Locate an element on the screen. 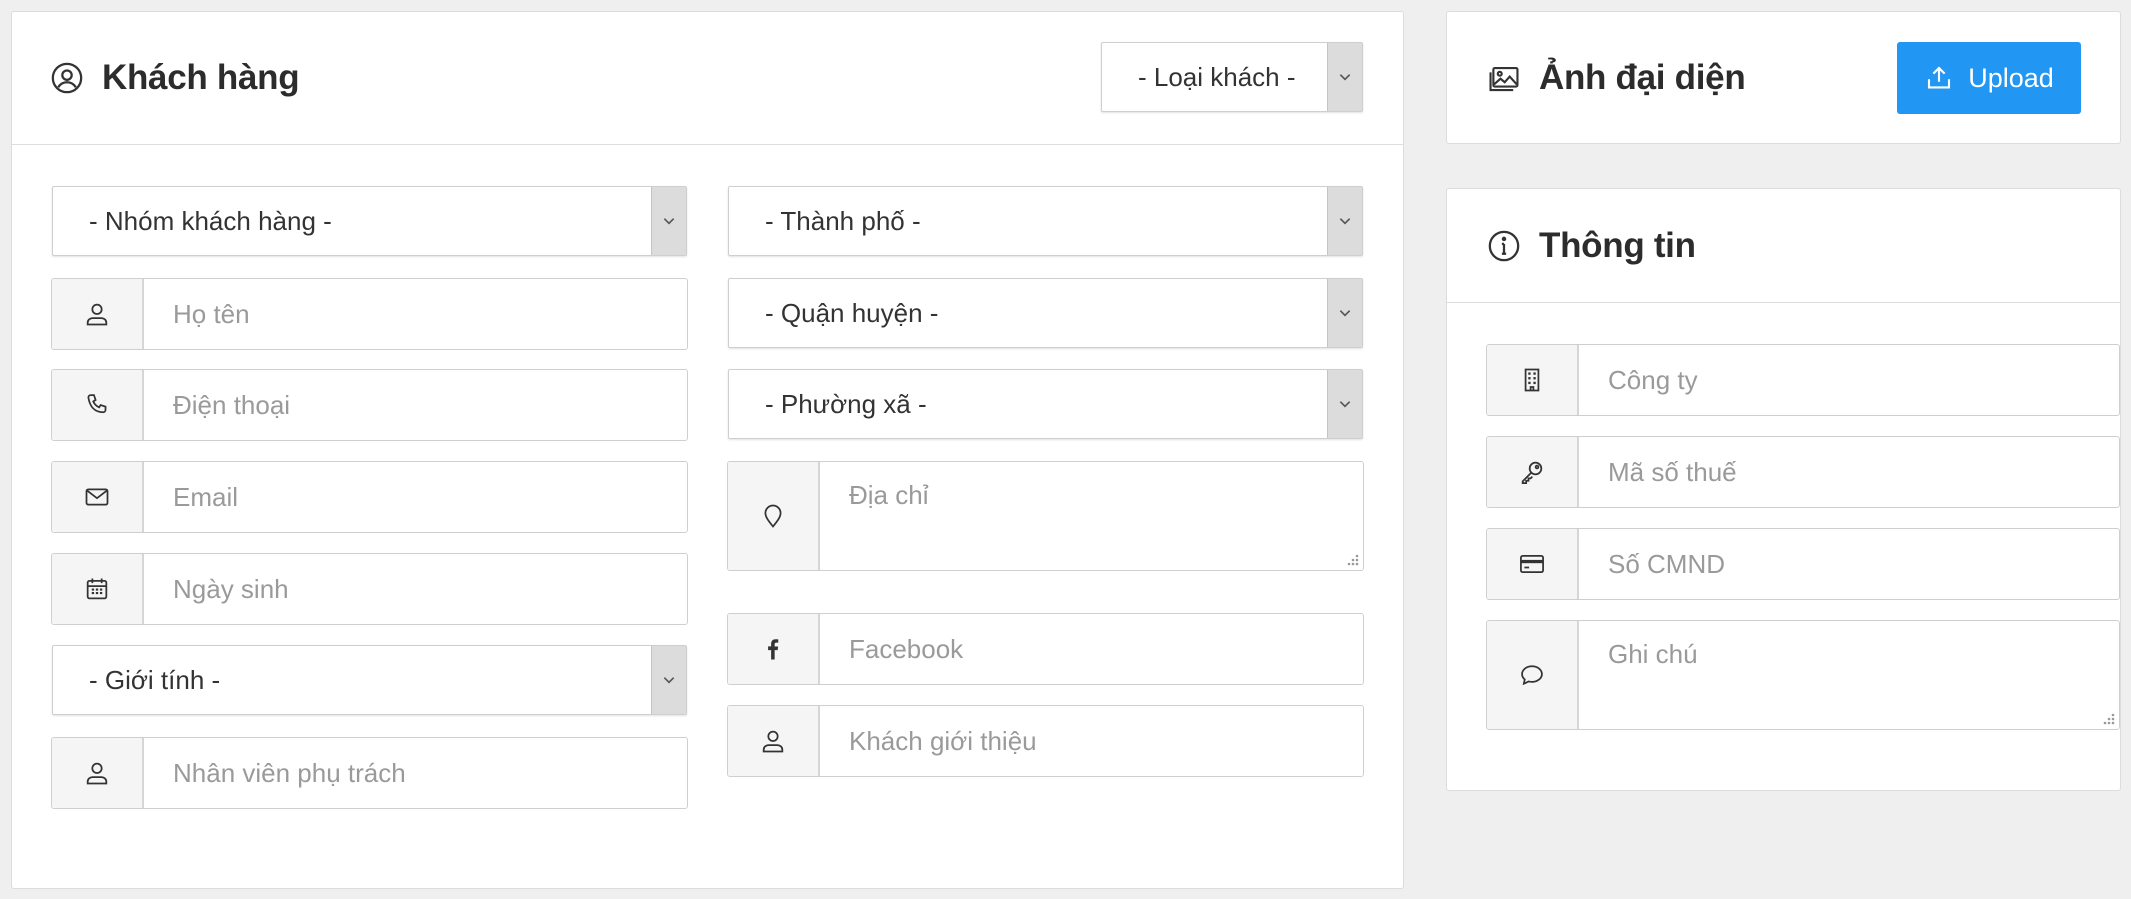 This screenshot has height=899, width=2131. tax-code-input is located at coordinates (1849, 472).